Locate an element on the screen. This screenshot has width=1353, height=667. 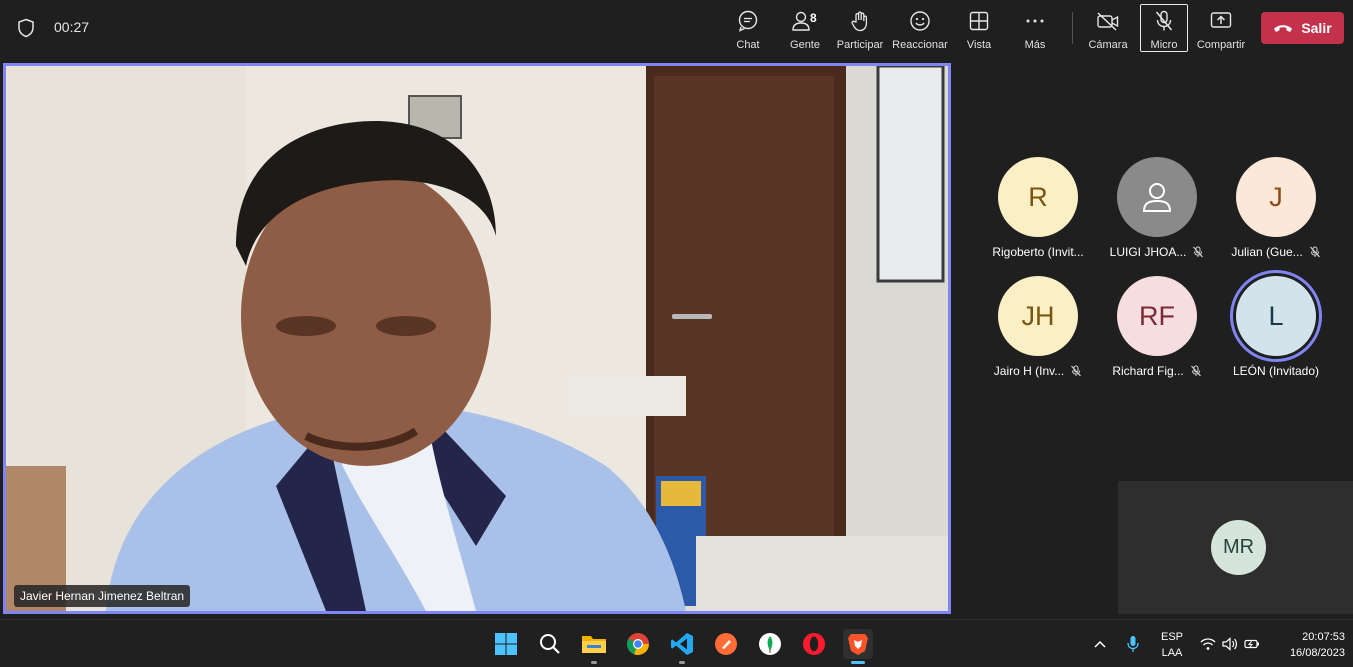
more-button: Más is located at coordinates (1035, 29).